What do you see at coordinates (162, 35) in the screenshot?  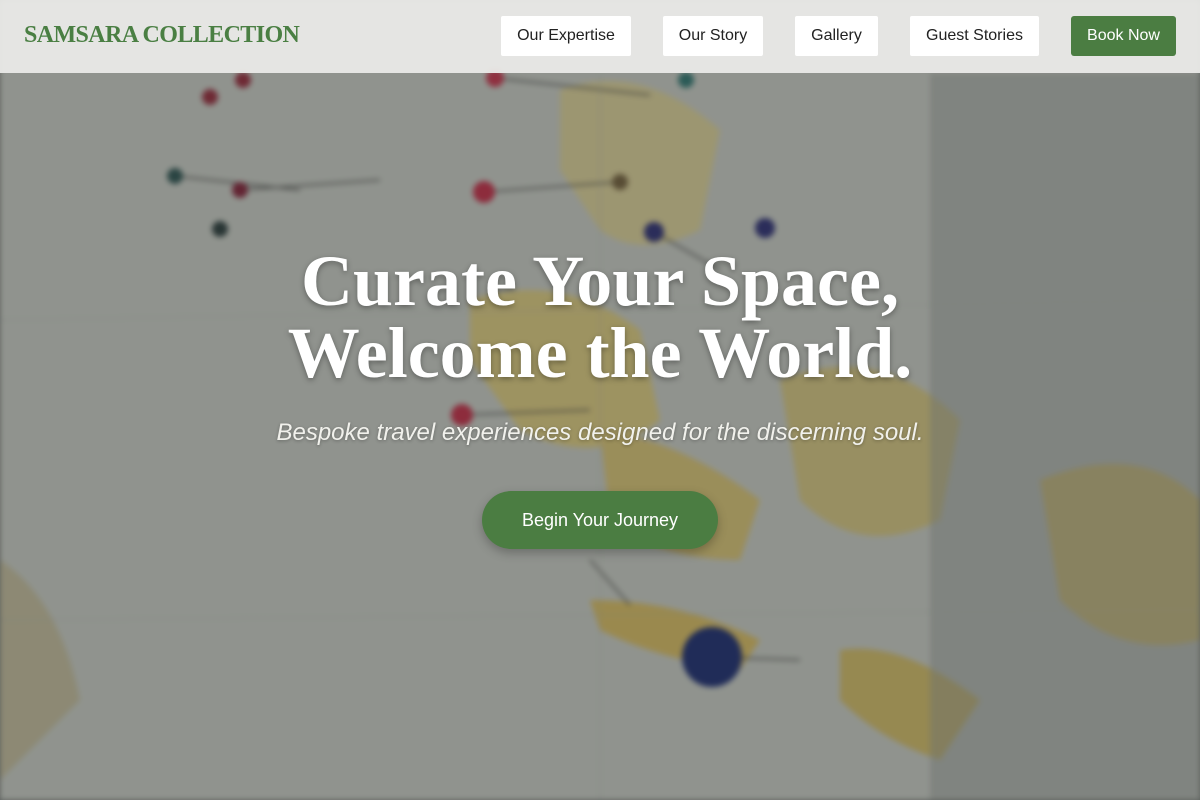 I see `brand-logo: SAMSARA COLLECTION` at bounding box center [162, 35].